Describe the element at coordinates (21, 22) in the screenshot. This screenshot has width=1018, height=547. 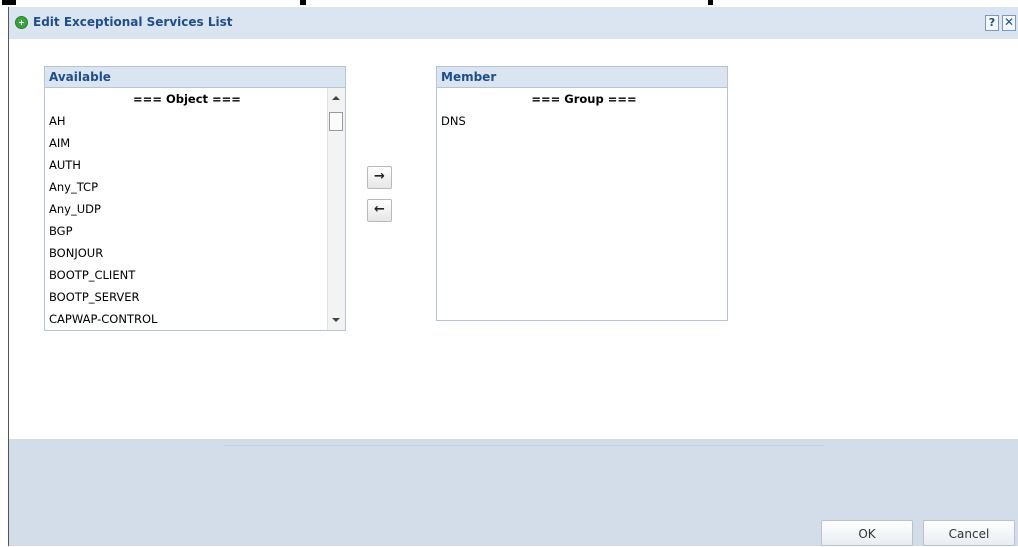
I see `add-circle-icon` at that location.